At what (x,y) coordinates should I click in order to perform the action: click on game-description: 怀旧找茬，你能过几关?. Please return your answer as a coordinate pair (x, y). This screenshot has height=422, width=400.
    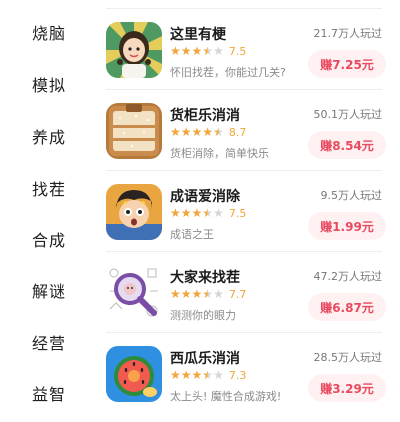
    Looking at the image, I should click on (228, 72).